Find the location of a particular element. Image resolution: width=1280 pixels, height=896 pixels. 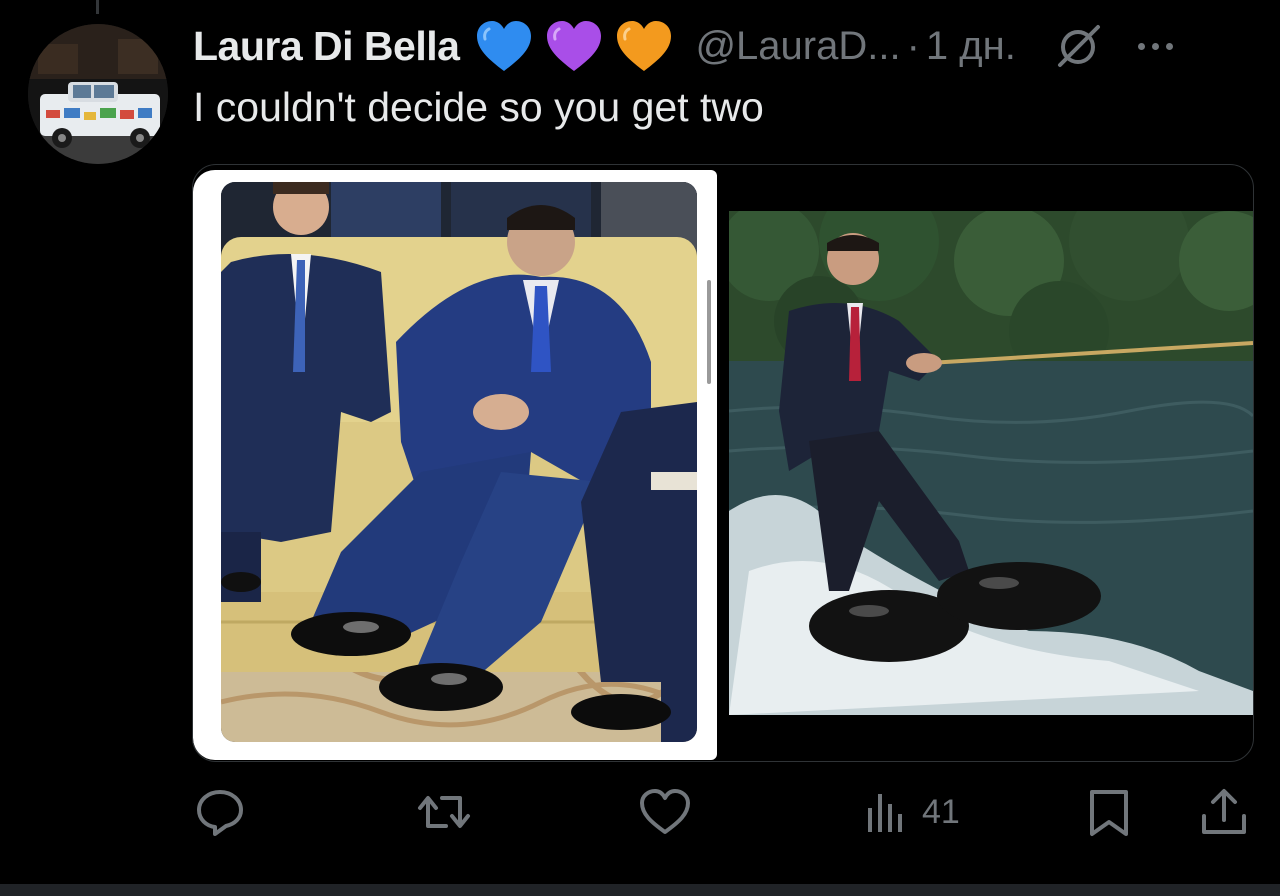

reply-button is located at coordinates (220, 812).